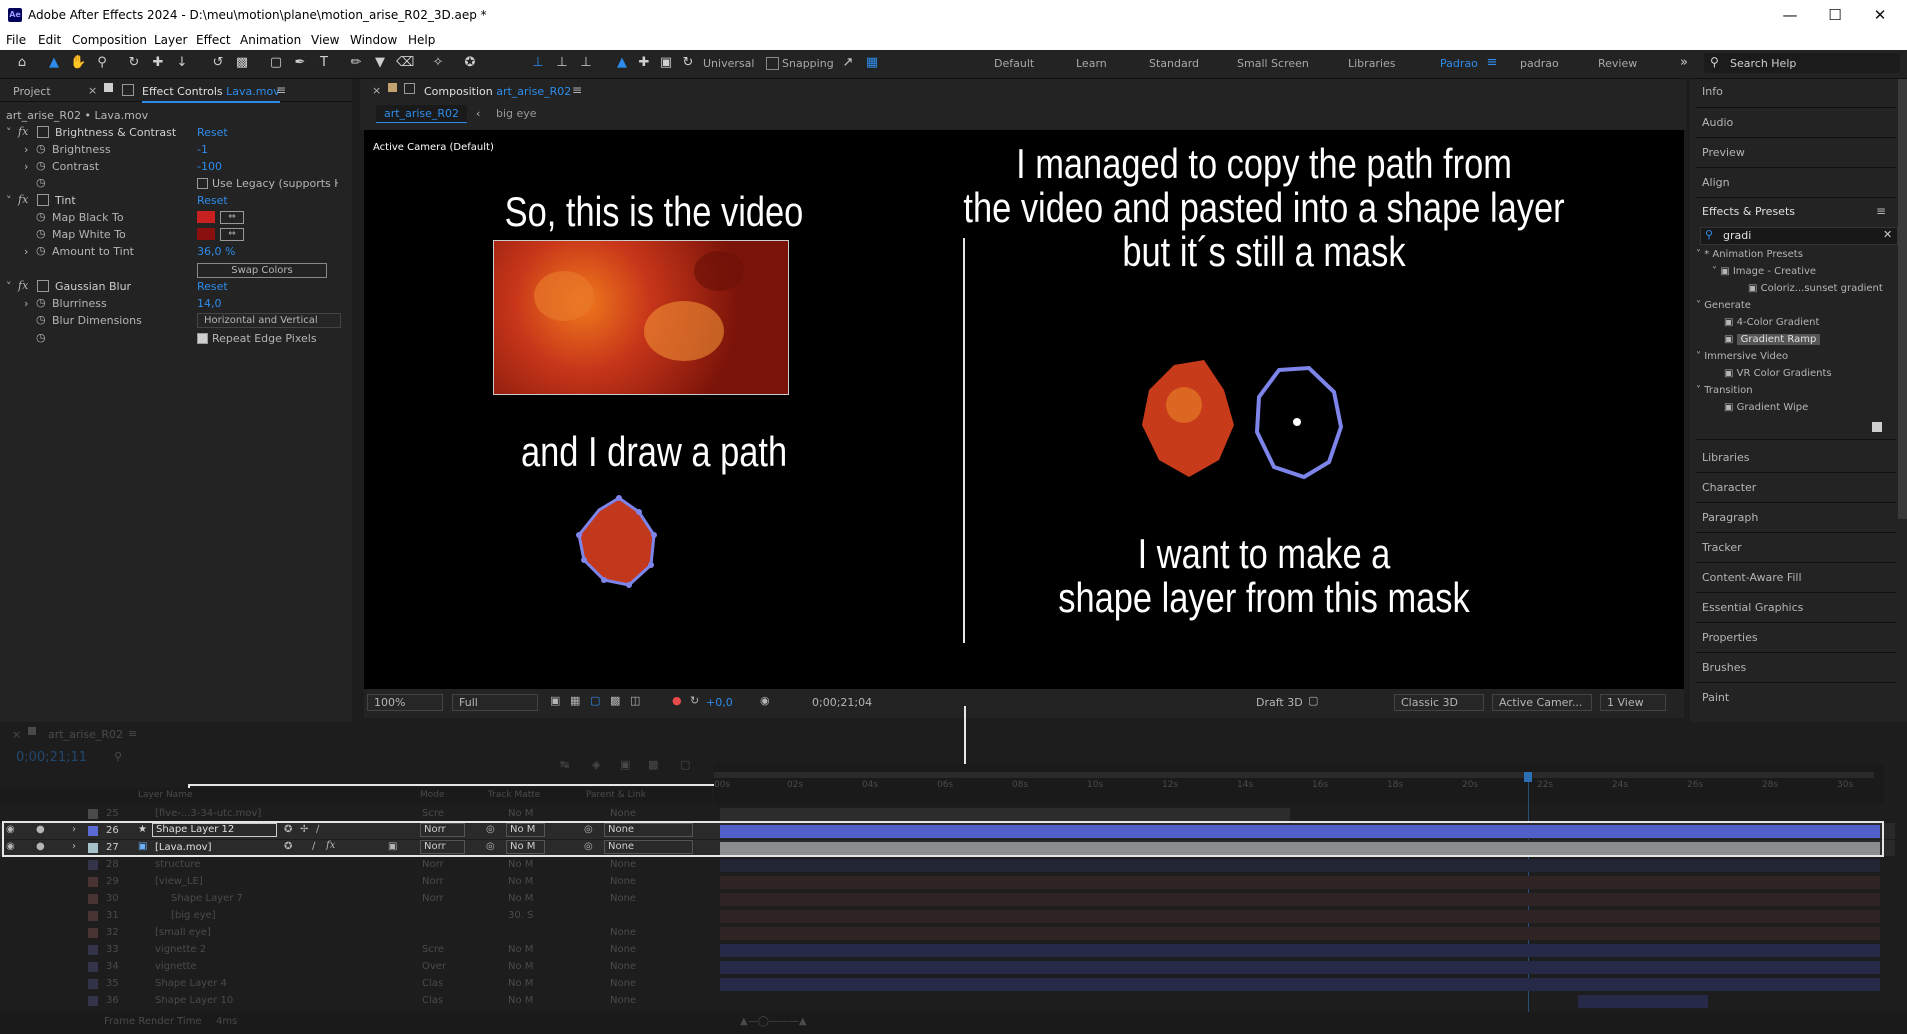  Describe the element at coordinates (596, 764) in the screenshot. I see `draft-3d-icon: ◈` at that location.